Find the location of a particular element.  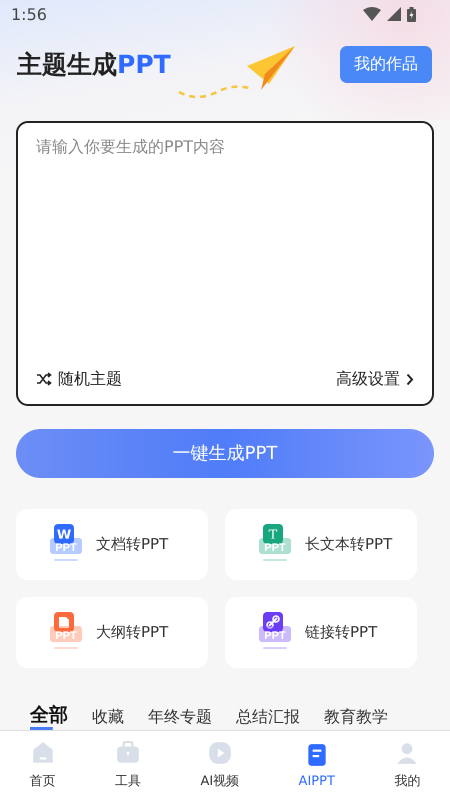

category-tab: 收藏 is located at coordinates (108, 718).